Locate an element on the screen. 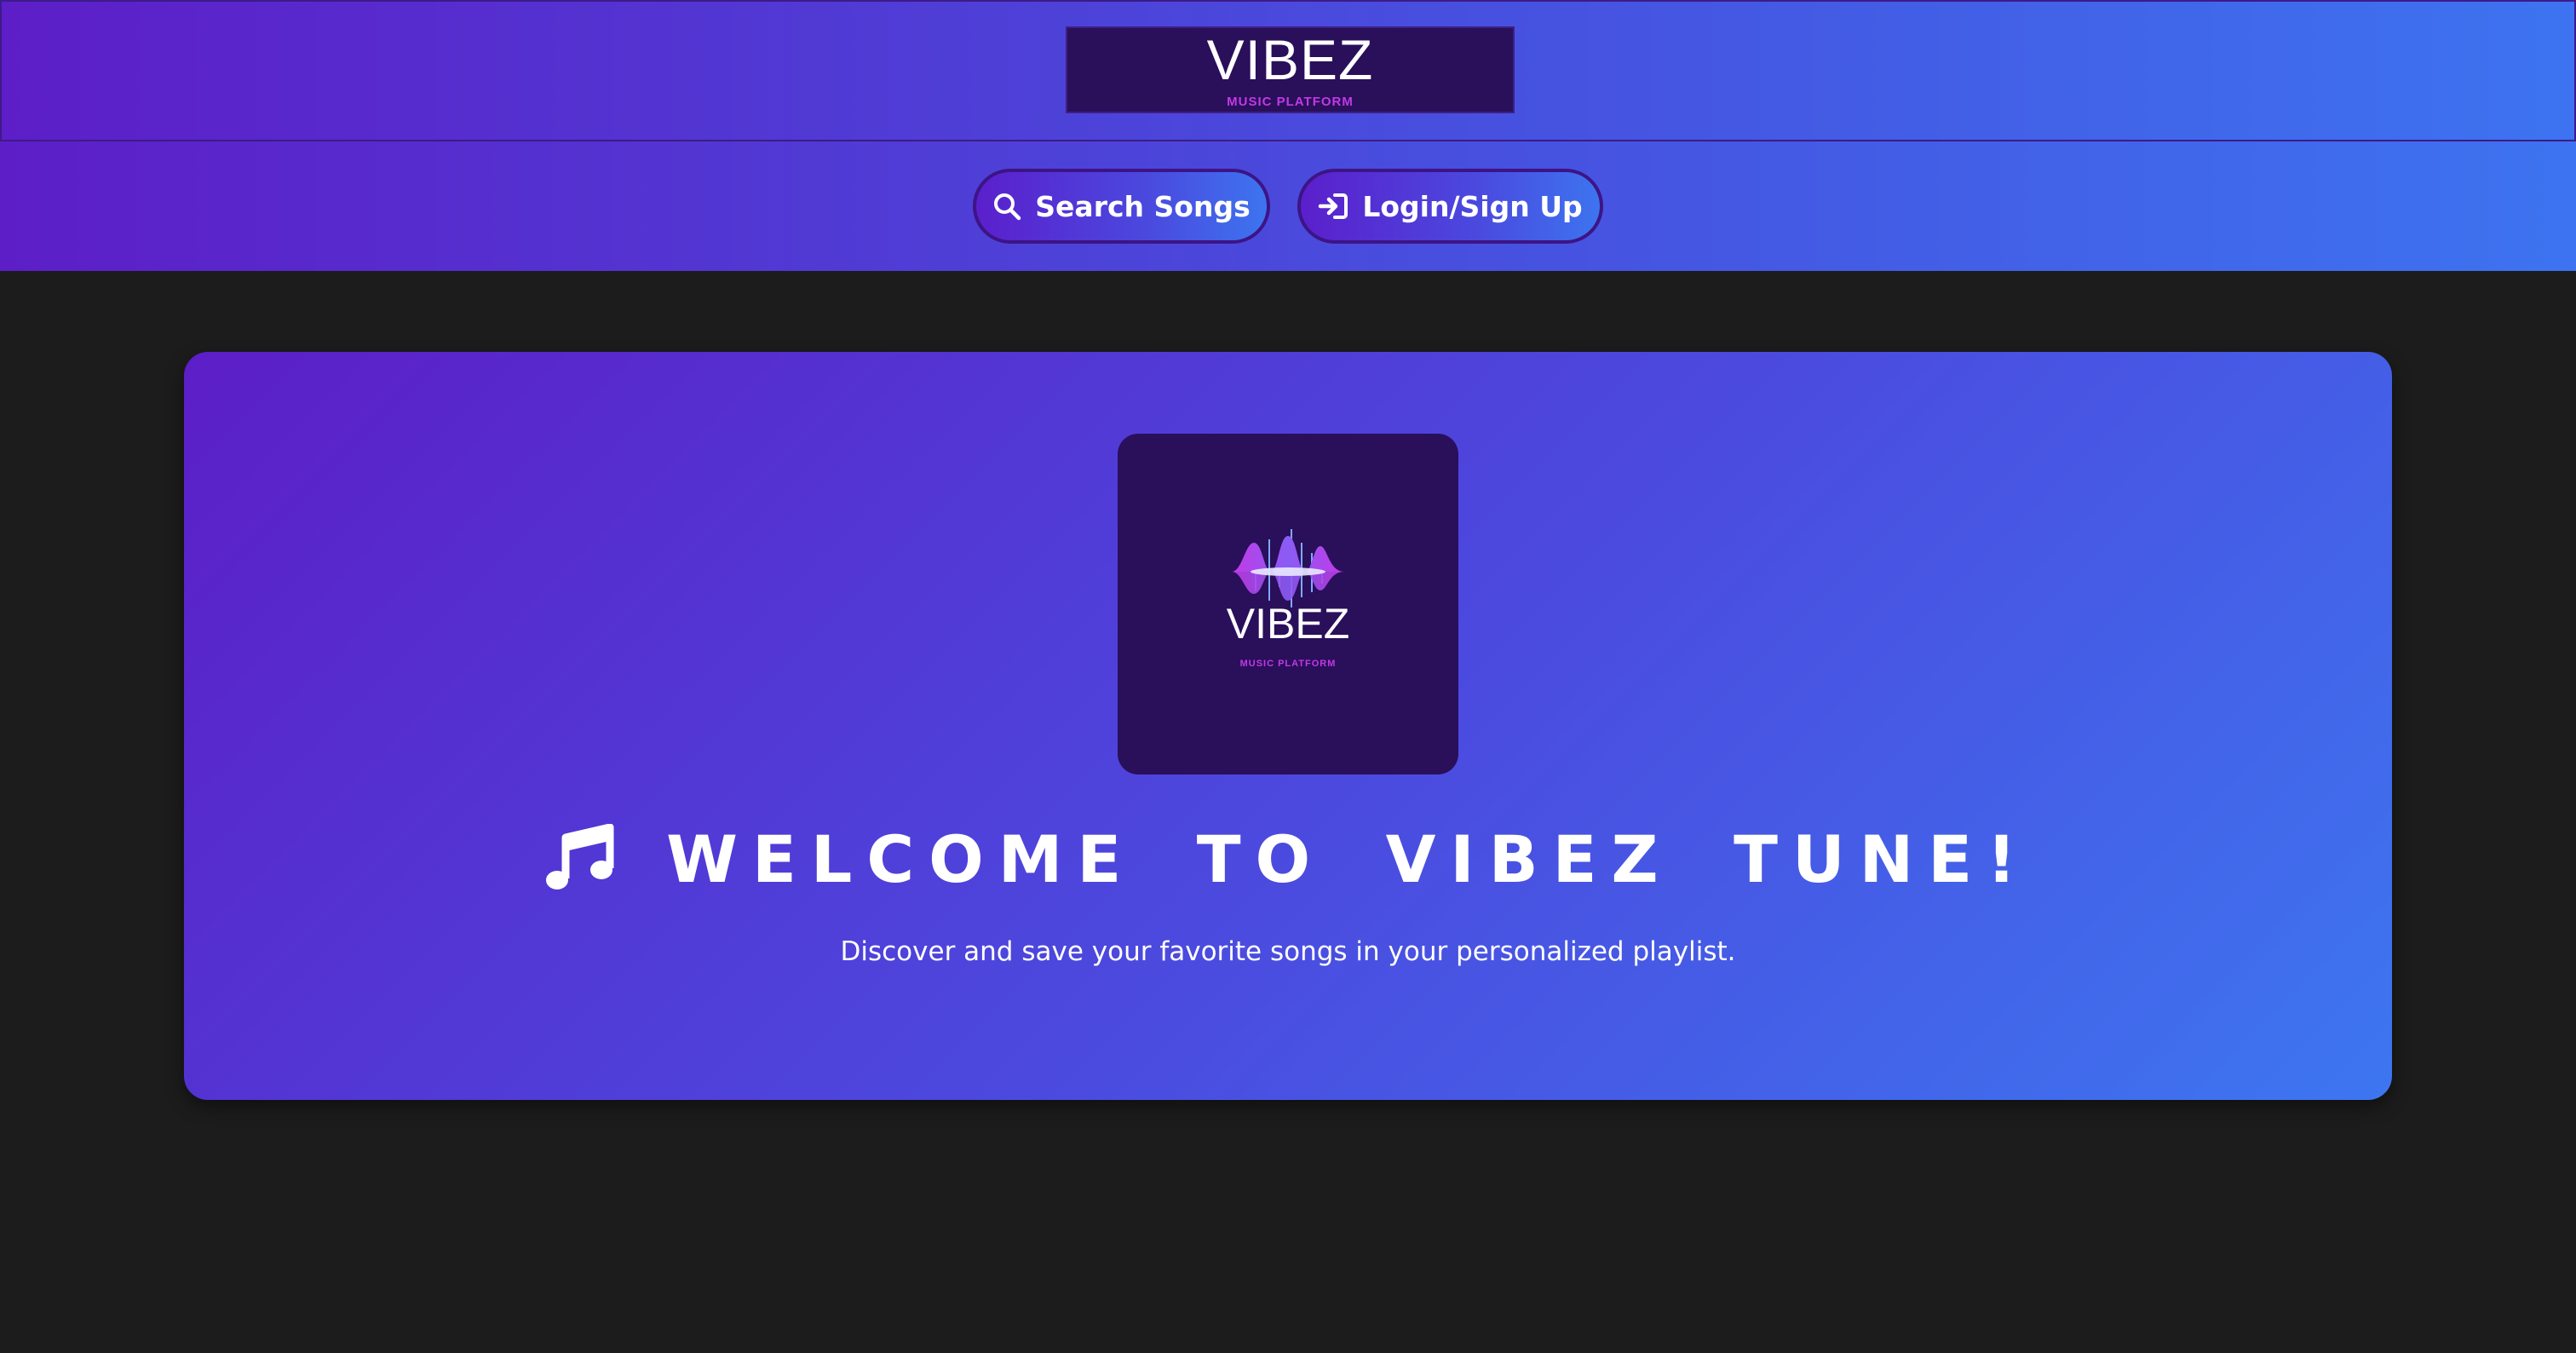 The width and height of the screenshot is (2576, 1353). music-note-icon is located at coordinates (580, 859).